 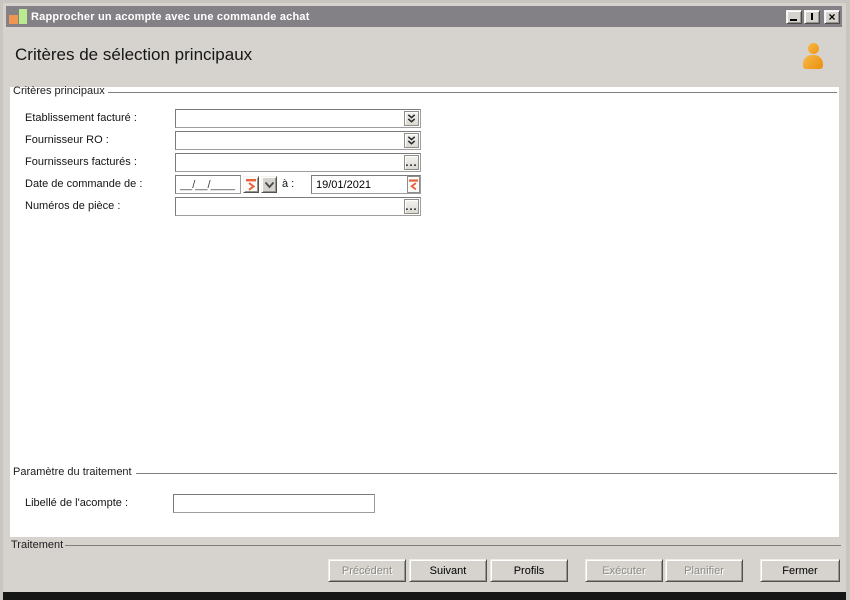 What do you see at coordinates (39, 545) in the screenshot?
I see `treatment-group-legend: Traitement` at bounding box center [39, 545].